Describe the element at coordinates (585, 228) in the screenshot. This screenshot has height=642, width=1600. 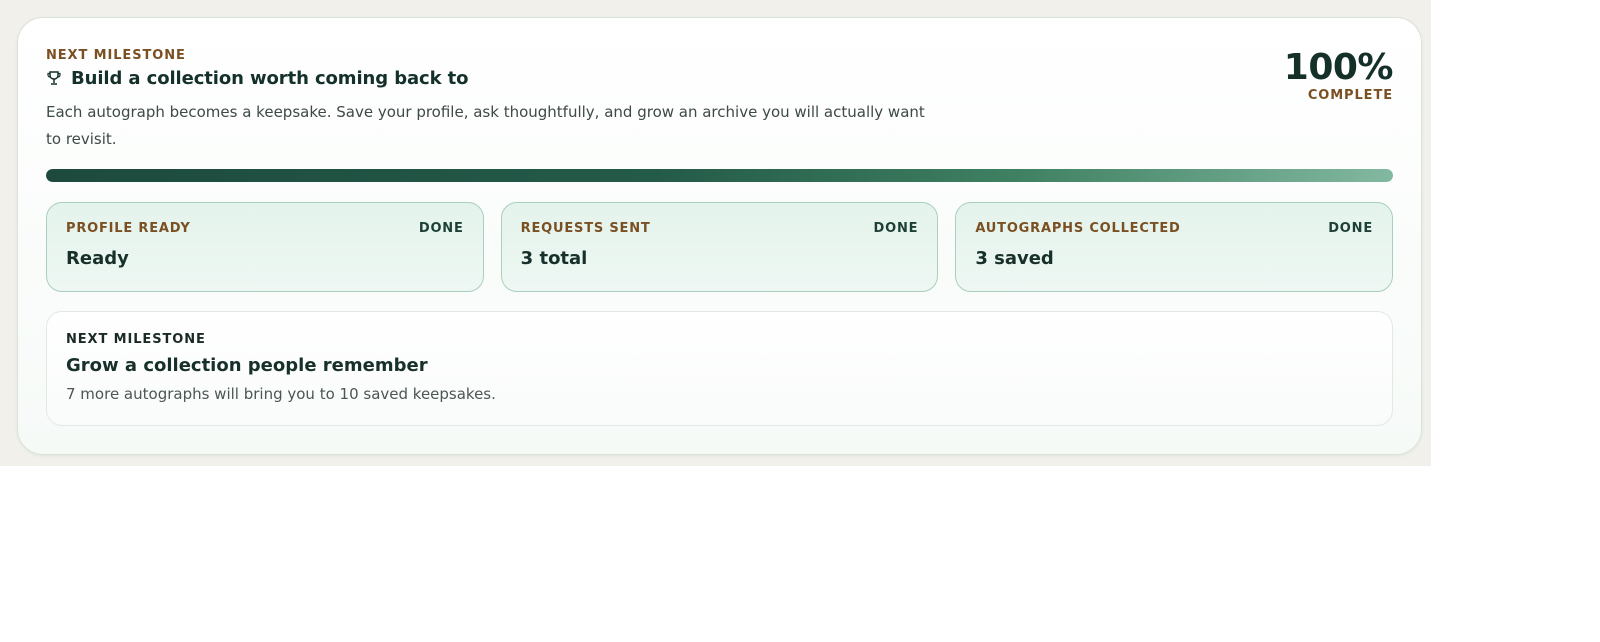
I see `stat-label: REQUESTS SENT` at that location.